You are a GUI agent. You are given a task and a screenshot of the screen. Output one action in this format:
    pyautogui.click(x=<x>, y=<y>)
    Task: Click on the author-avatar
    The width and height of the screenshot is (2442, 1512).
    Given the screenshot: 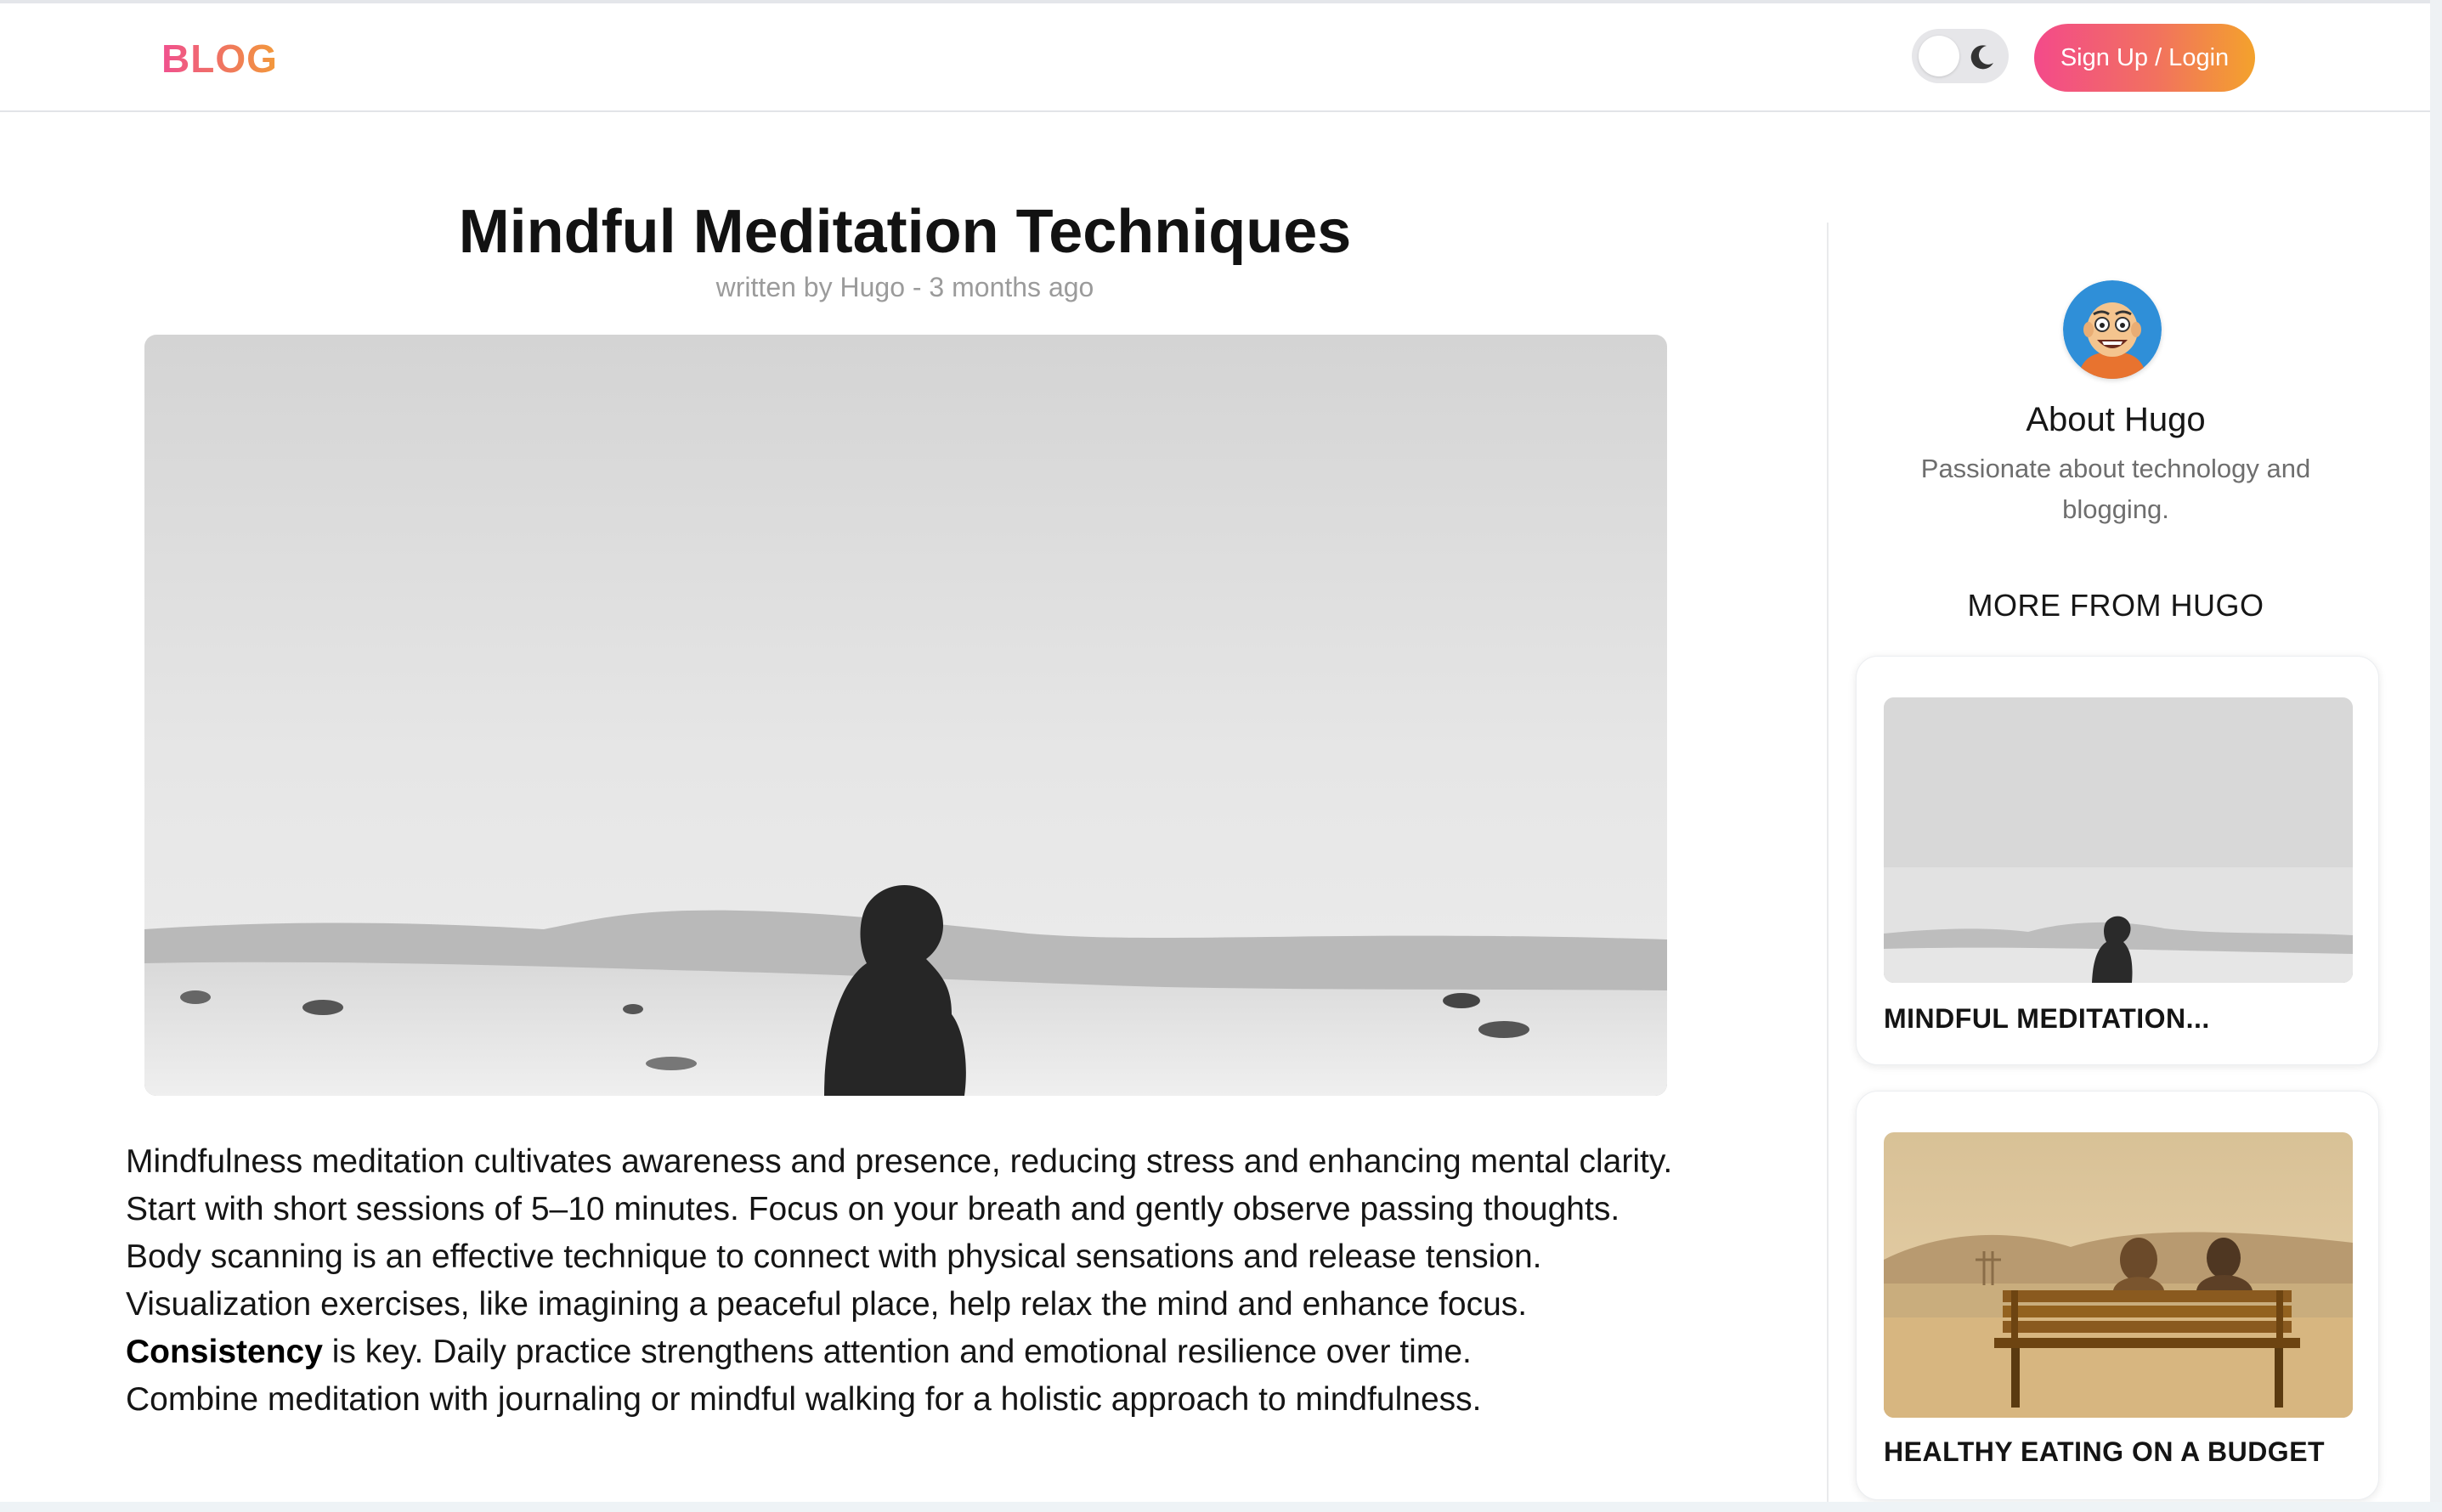 What is the action you would take?
    pyautogui.click(x=2112, y=329)
    